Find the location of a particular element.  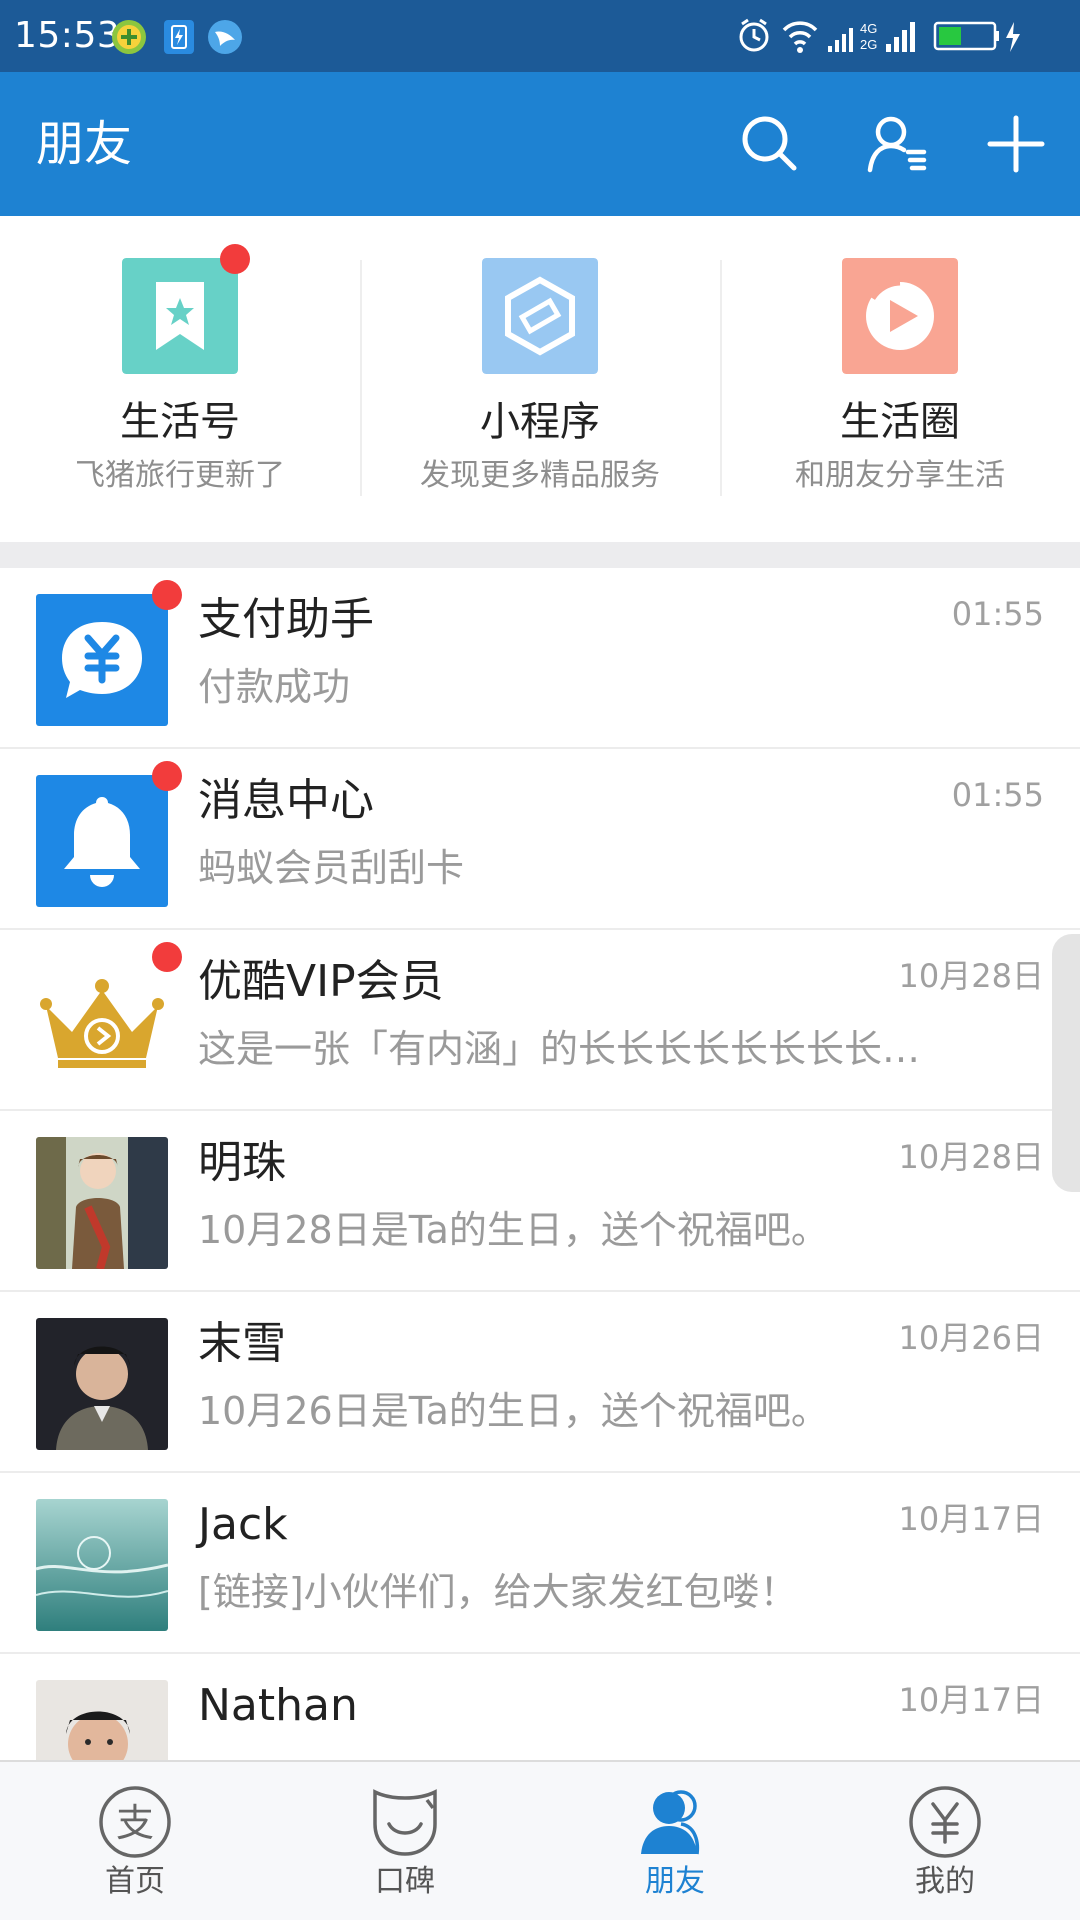

conversation-name: Jack is located at coordinates (243, 1524).